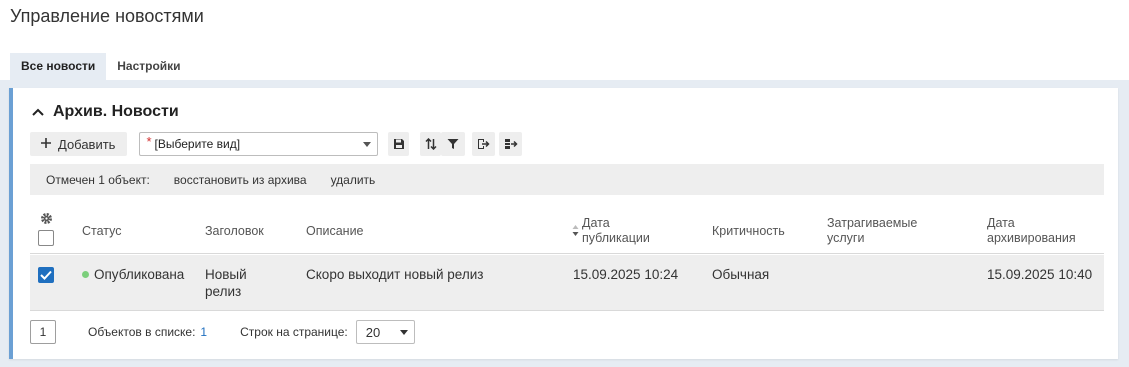  I want to click on column-publication-date: Дата публикации, so click(616, 231).